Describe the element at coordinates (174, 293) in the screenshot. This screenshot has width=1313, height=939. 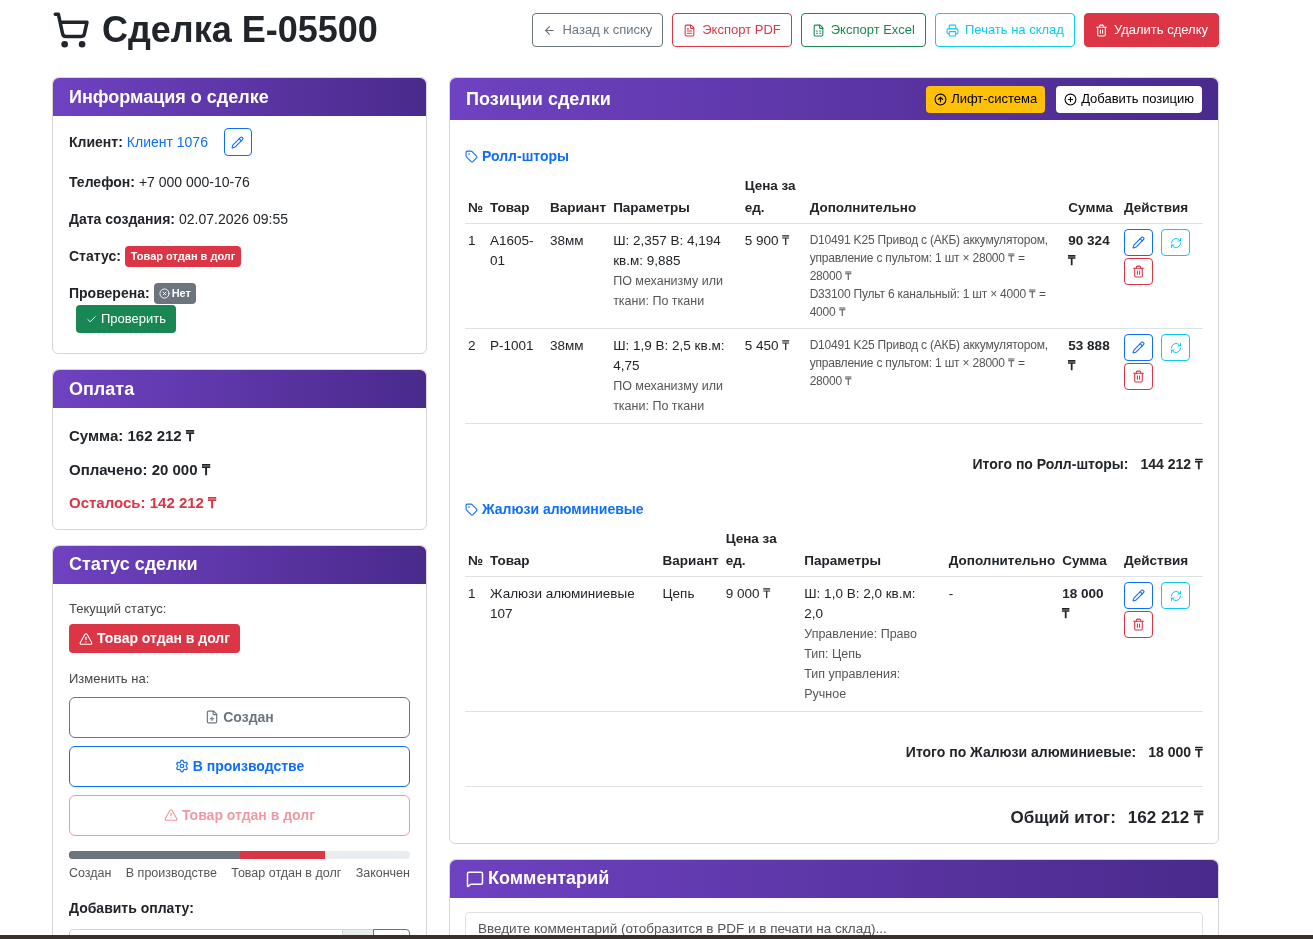
I see `verified-badge: Нет` at that location.